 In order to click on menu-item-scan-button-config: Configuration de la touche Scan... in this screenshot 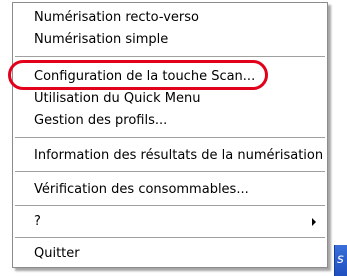, I will do `click(170, 77)`.